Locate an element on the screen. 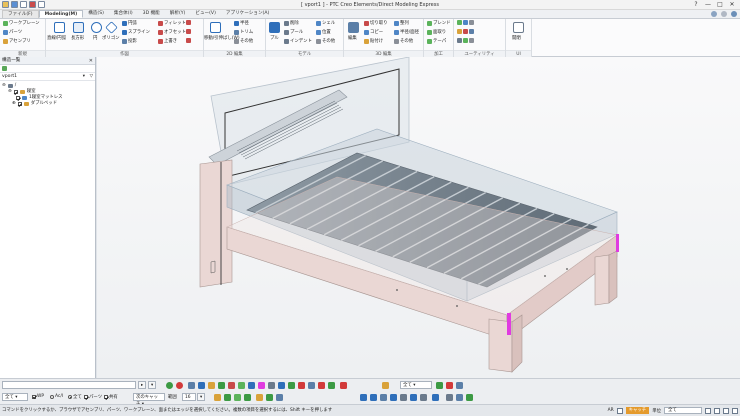  close-button: ✕ is located at coordinates (732, 4).